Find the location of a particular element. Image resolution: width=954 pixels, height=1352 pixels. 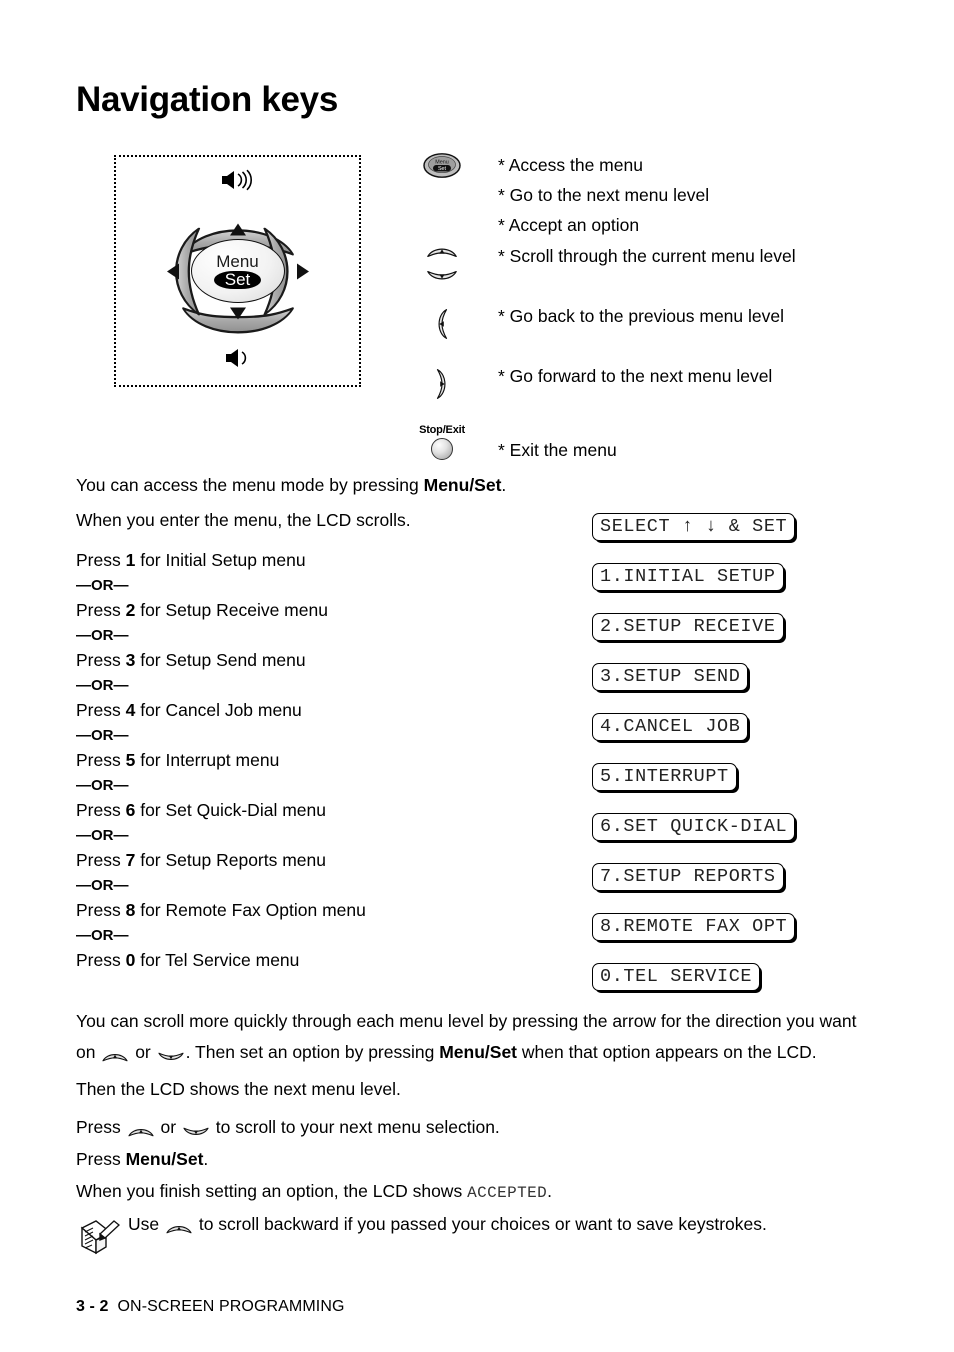

scroll-text-5: Then the LCD shows the next menu level. is located at coordinates (238, 1089).